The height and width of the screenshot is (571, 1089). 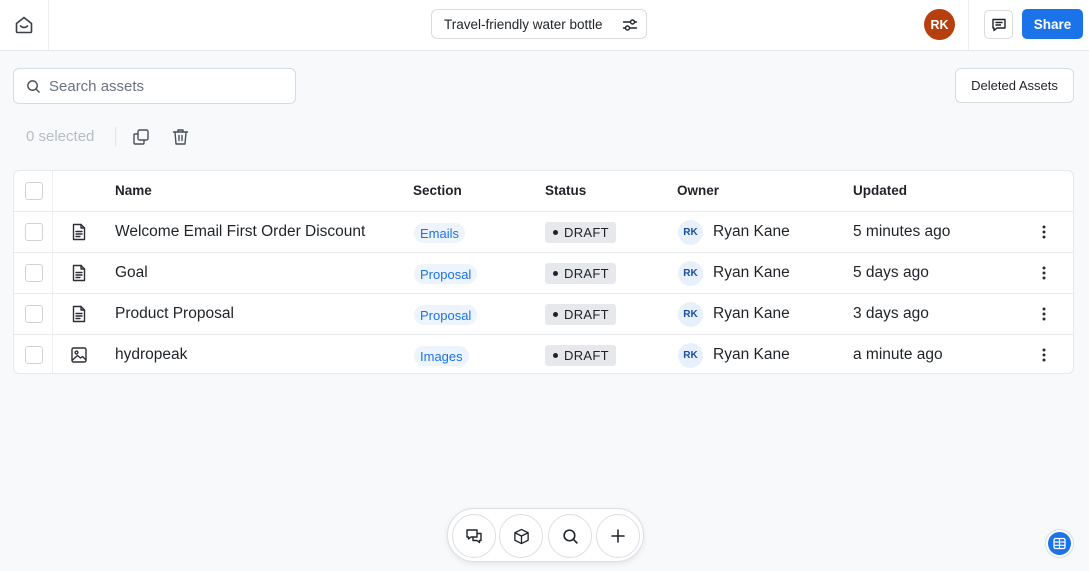 I want to click on updated-time: 5 days ago, so click(x=891, y=272).